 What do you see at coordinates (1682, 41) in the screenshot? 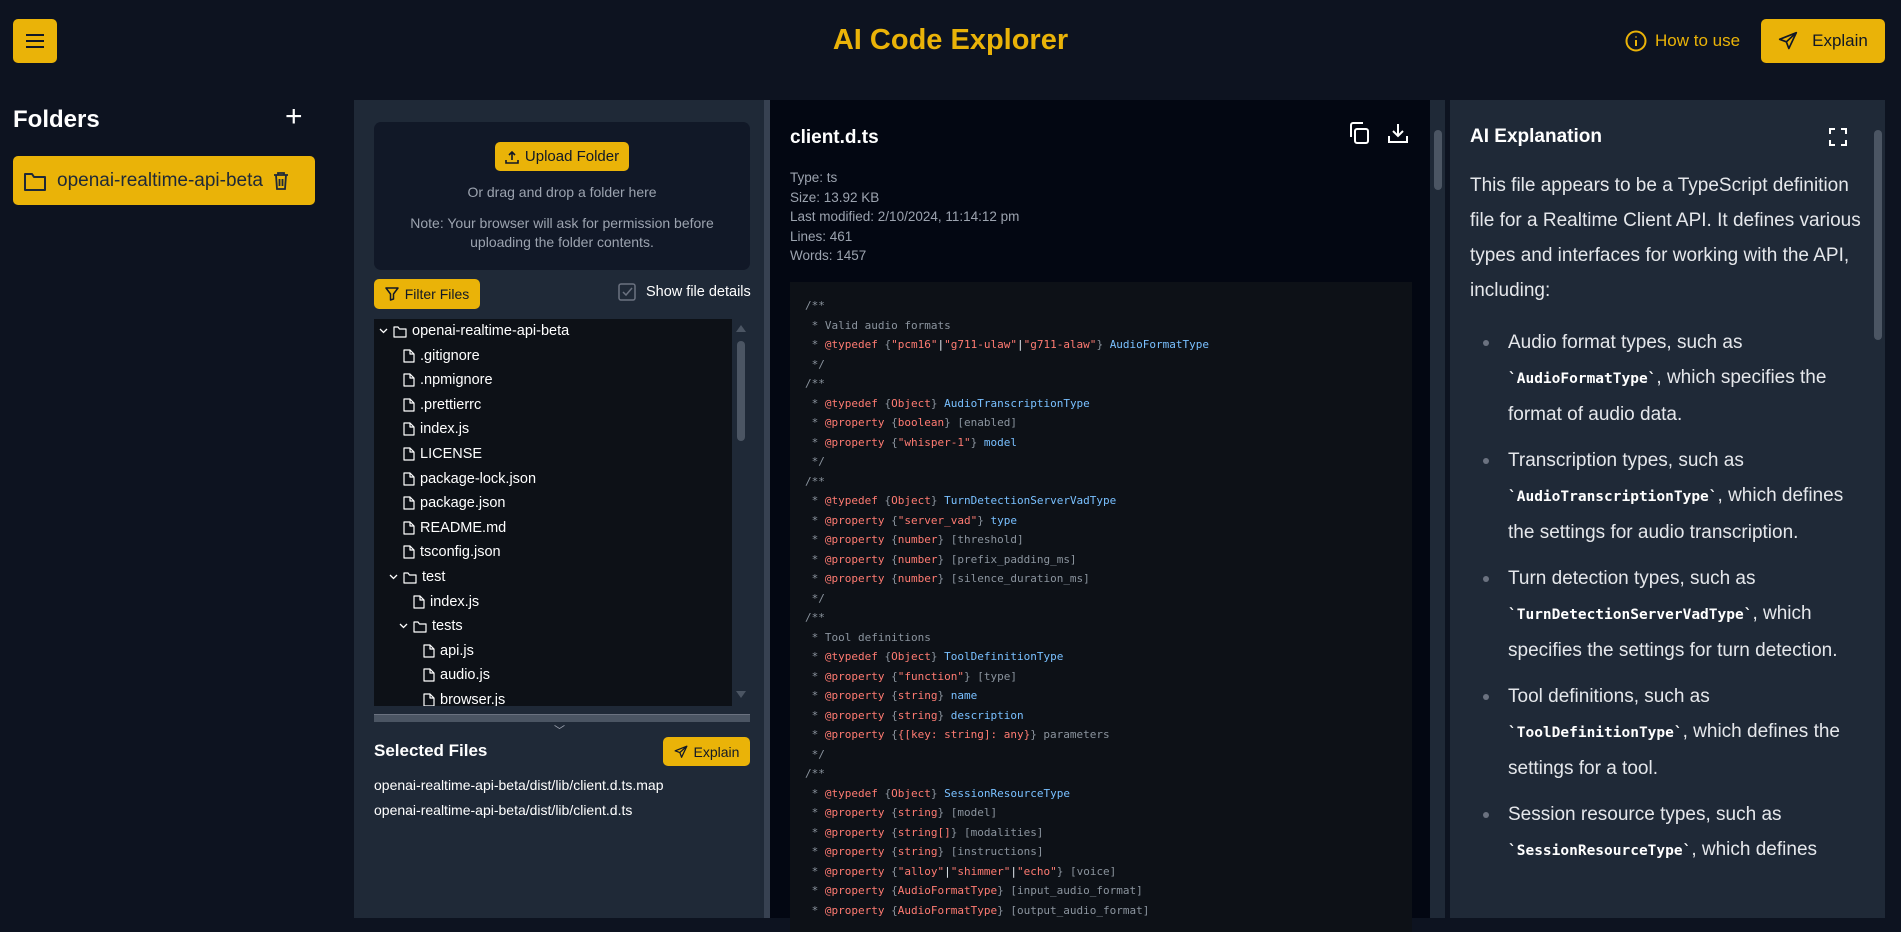
I see `how-to-use-link: How to use` at bounding box center [1682, 41].